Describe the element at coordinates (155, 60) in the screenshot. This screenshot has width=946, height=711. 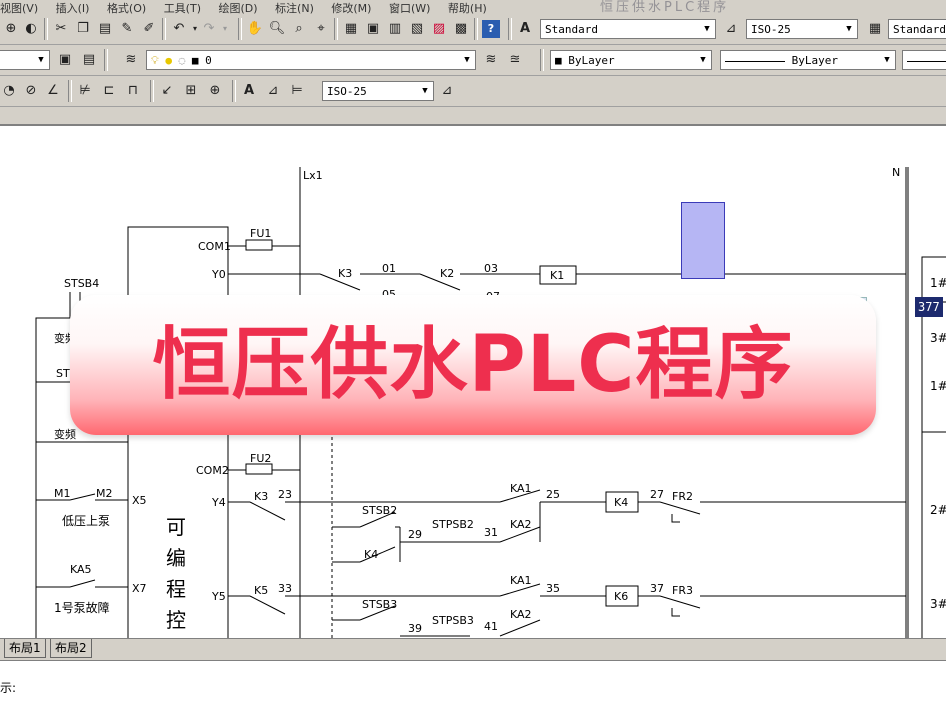
I see `layer-on-icon: 💡︎` at that location.